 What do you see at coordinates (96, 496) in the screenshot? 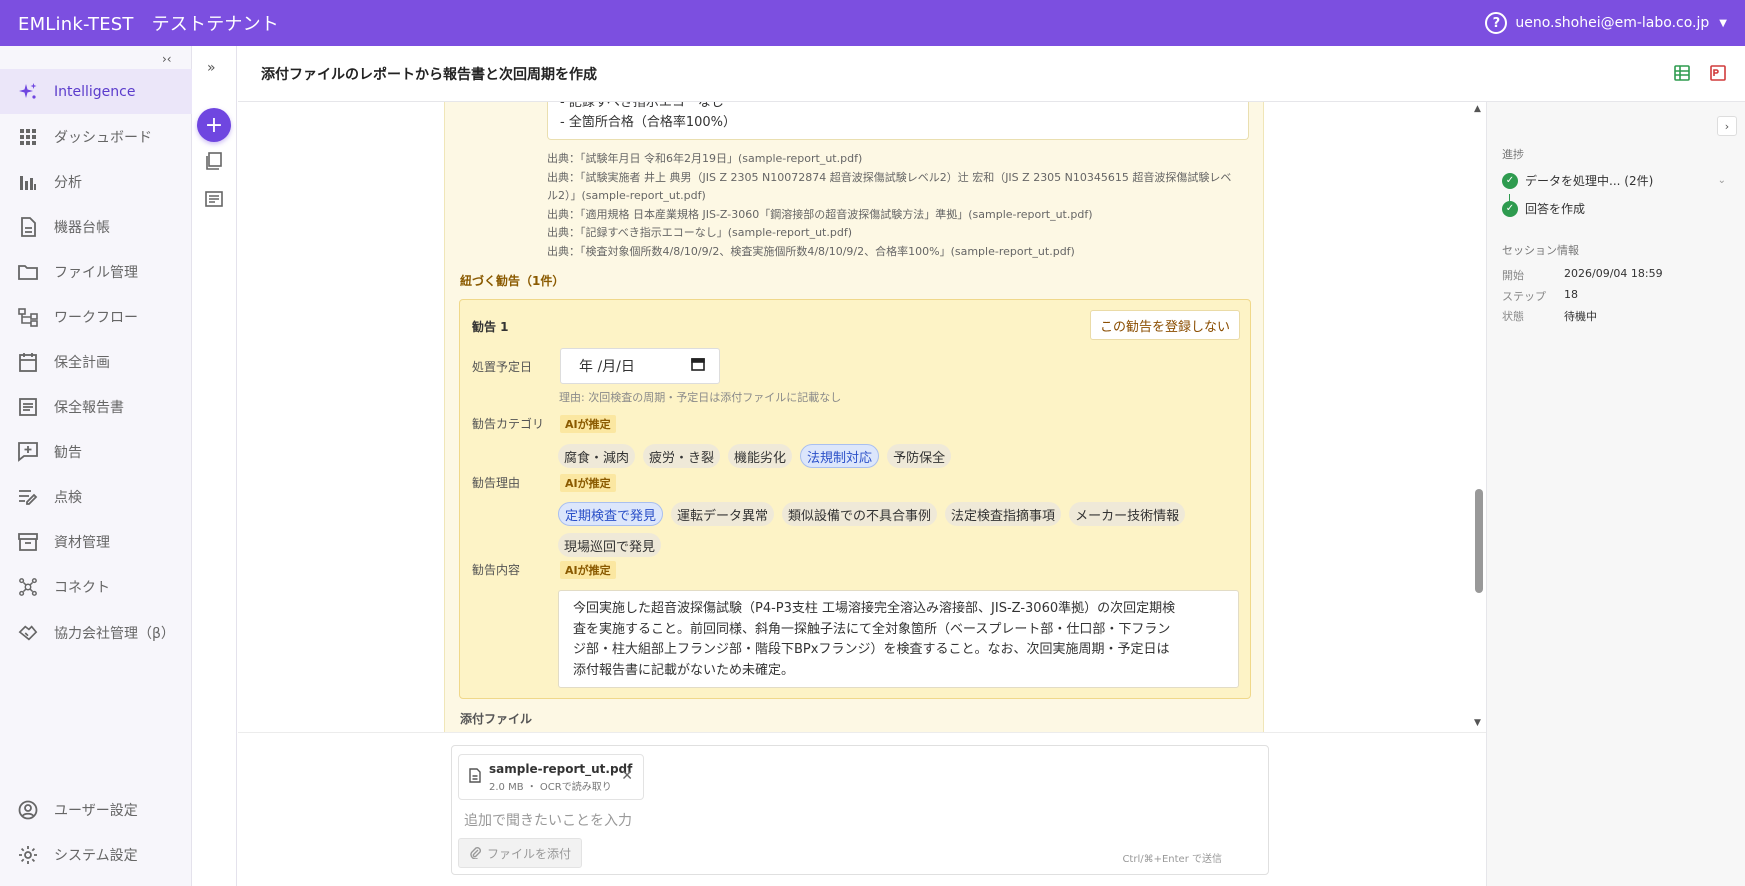
I see `sidebar-item-inspection: 点検` at bounding box center [96, 496].